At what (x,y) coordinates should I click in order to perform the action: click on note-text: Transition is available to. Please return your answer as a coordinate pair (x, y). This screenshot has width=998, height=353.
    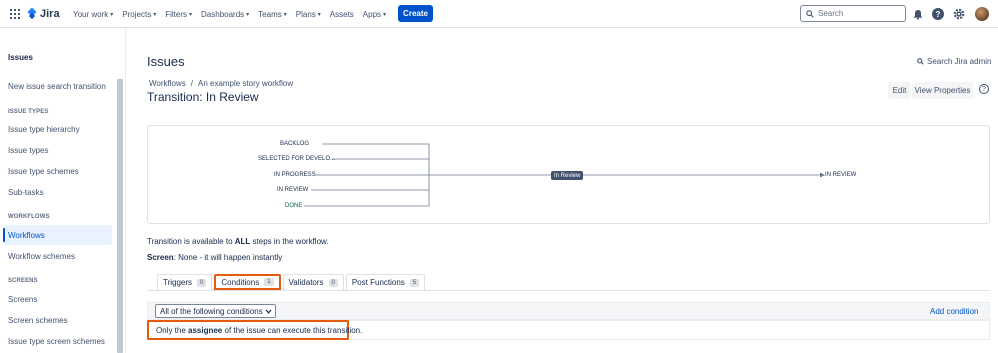
    Looking at the image, I should click on (191, 241).